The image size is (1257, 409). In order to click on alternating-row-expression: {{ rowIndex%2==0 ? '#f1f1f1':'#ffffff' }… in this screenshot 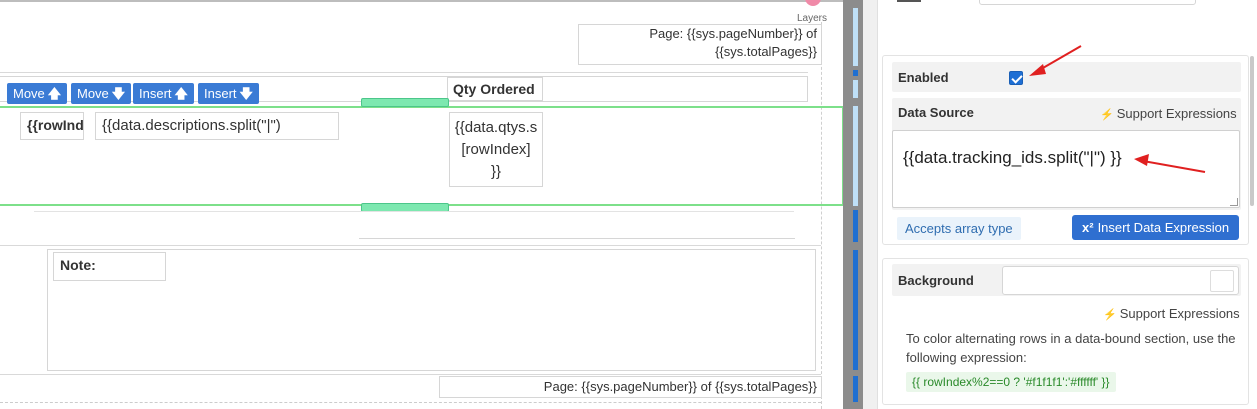, I will do `click(1011, 382)`.